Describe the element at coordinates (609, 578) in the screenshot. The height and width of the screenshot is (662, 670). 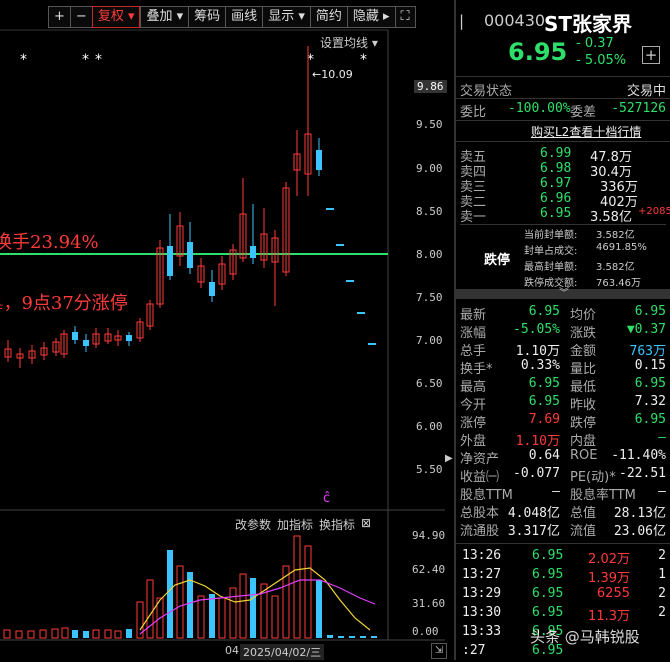
I see `tick-volume: 1.39万` at that location.